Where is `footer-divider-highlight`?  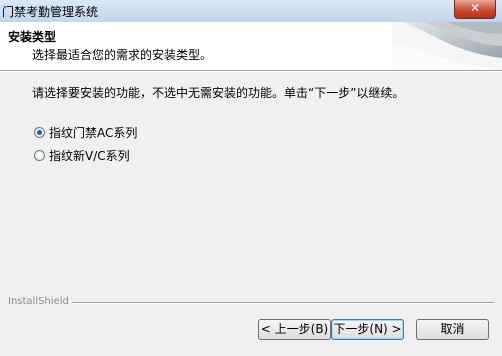 footer-divider-highlight is located at coordinates (283, 303).